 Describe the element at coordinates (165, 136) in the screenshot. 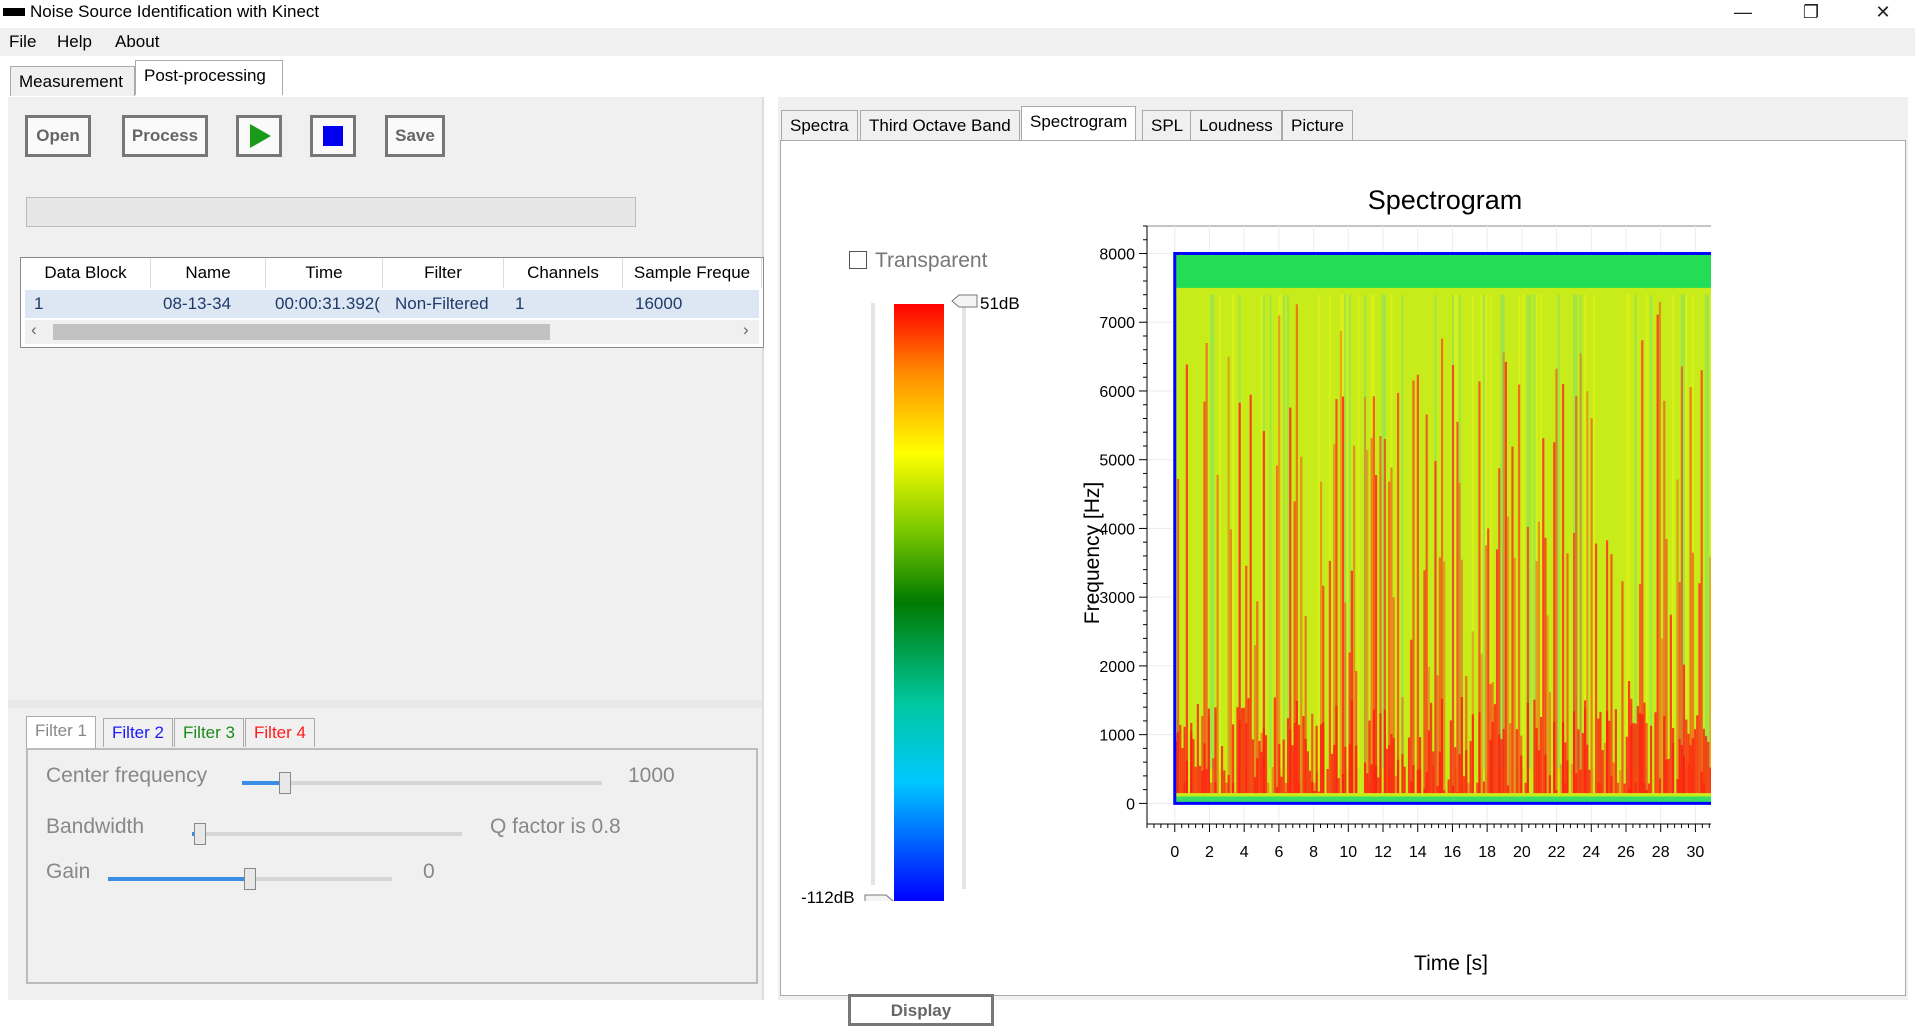

I see `process-button: Process` at that location.